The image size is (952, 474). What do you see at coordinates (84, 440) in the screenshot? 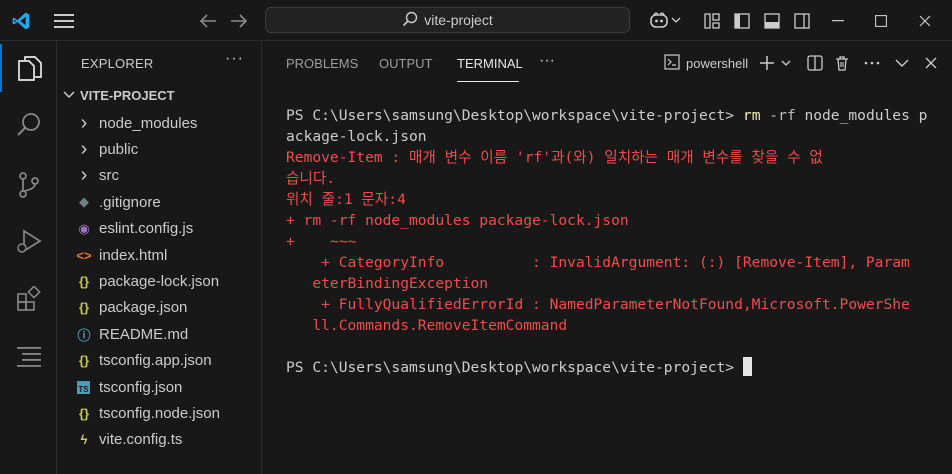
I see `vite-icon: ϟ` at bounding box center [84, 440].